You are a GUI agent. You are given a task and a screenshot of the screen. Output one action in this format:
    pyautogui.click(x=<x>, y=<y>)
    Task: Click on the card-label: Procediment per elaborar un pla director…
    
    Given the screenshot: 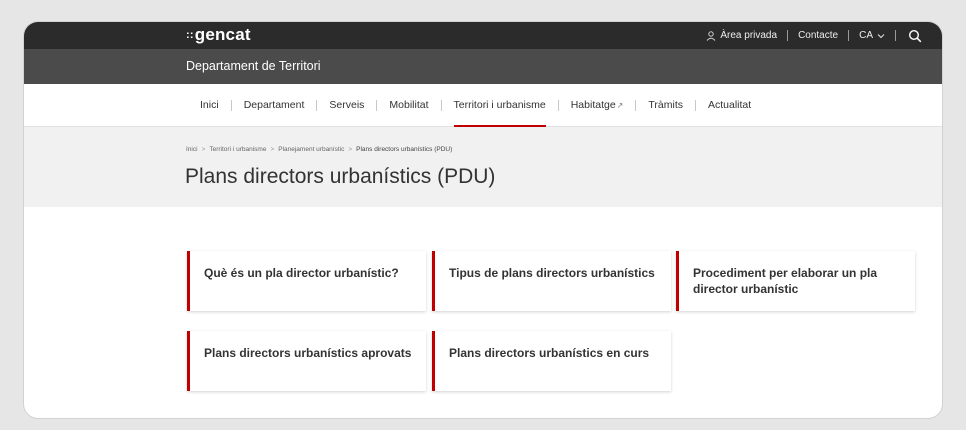 What is the action you would take?
    pyautogui.click(x=785, y=281)
    